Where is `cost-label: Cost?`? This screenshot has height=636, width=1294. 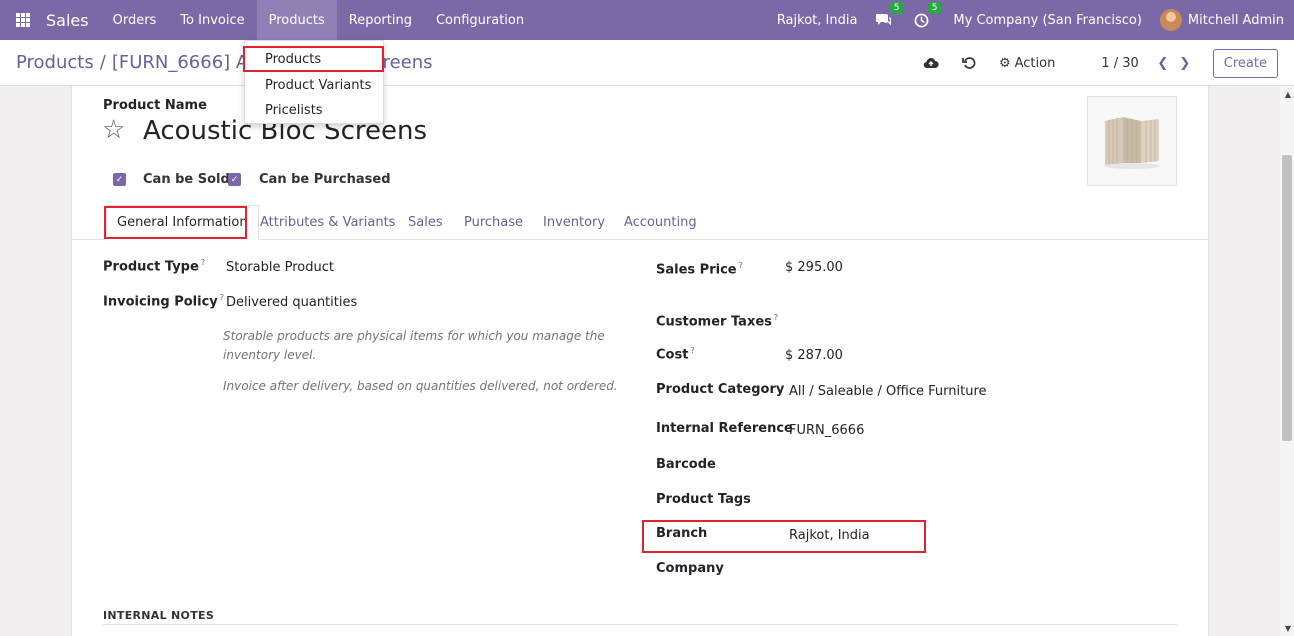 cost-label: Cost? is located at coordinates (675, 354).